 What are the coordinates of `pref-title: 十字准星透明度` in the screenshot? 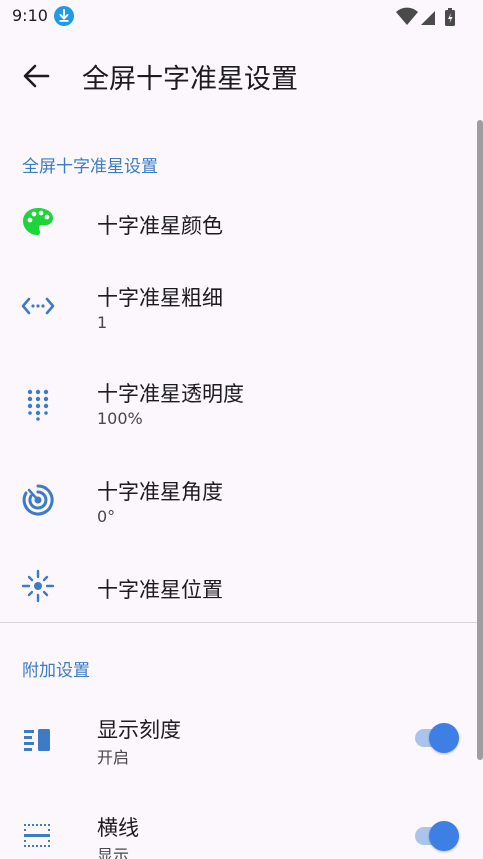 It's located at (170, 394).